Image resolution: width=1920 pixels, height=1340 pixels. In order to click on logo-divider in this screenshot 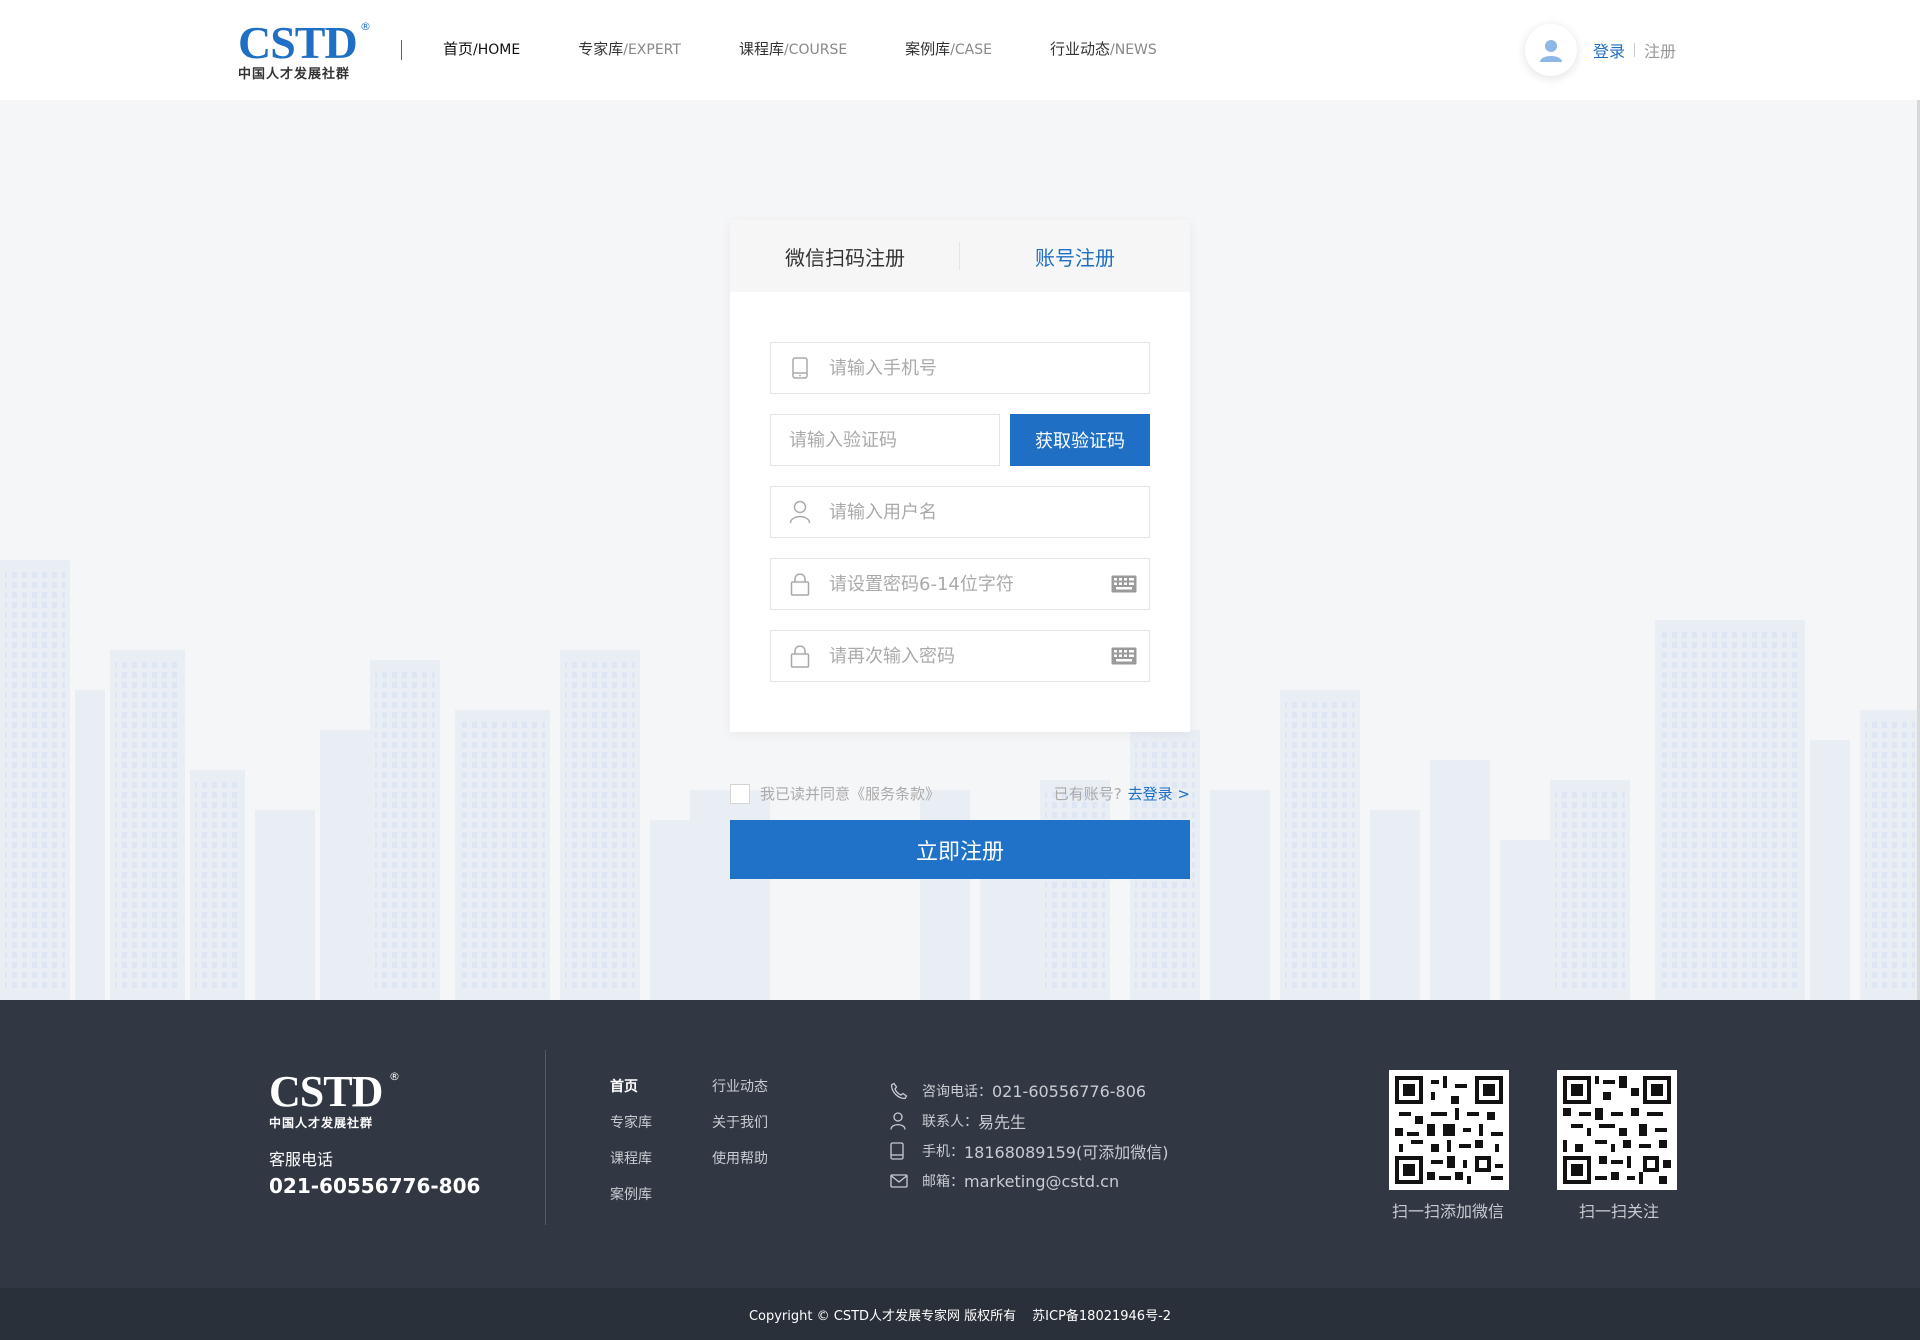, I will do `click(401, 50)`.